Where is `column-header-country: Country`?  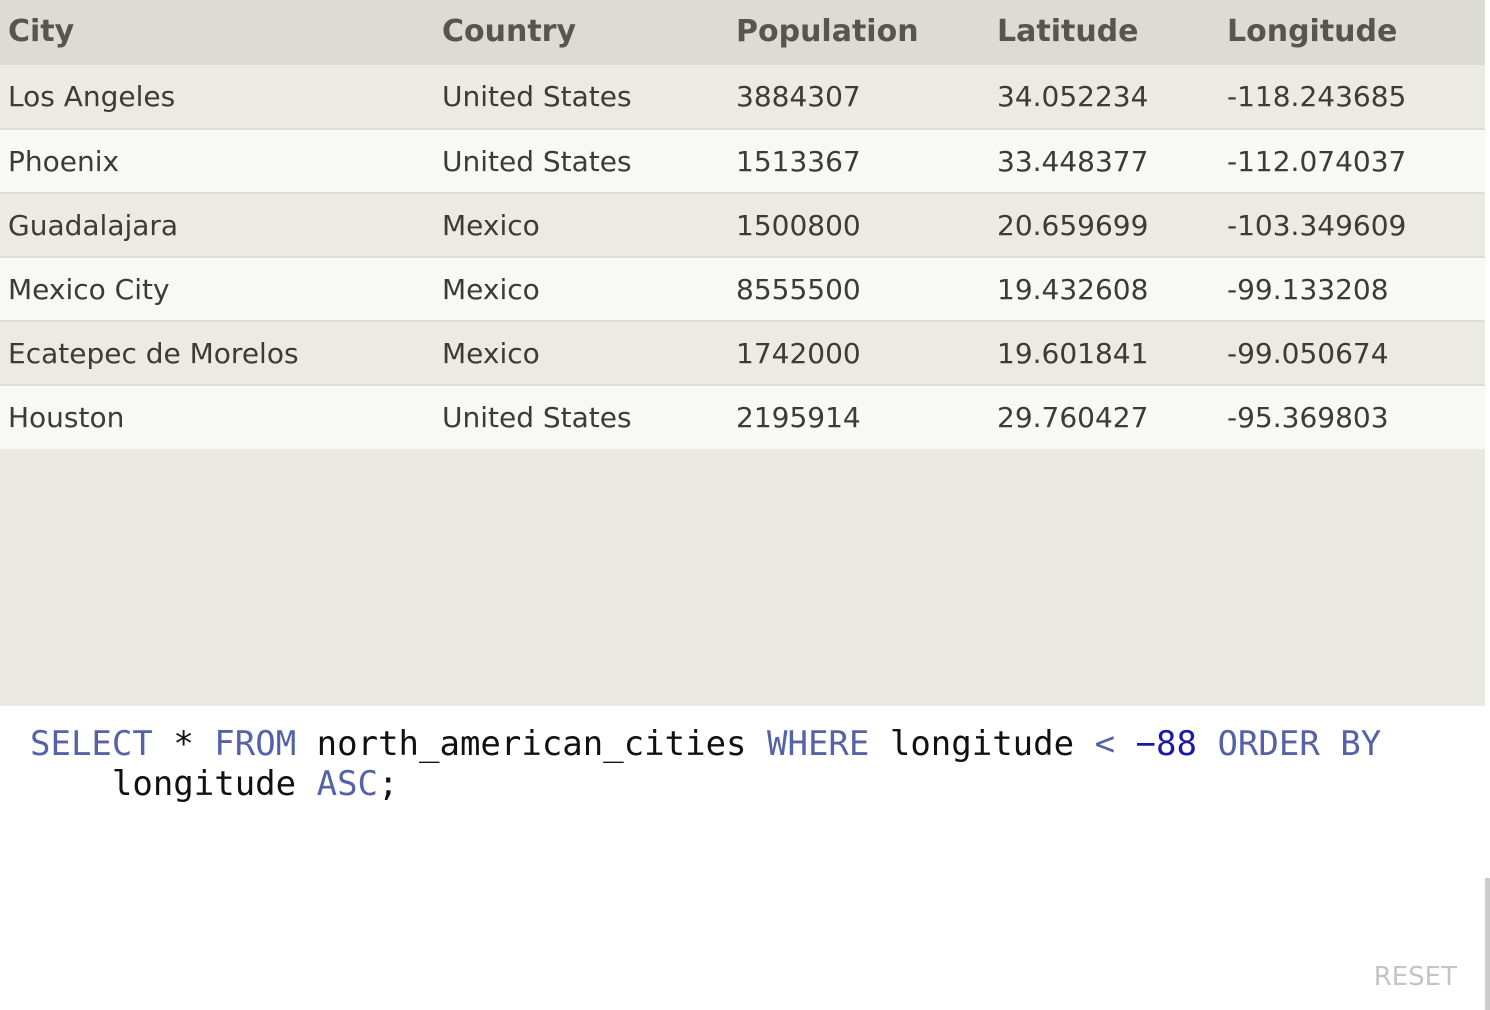 column-header-country: Country is located at coordinates (509, 31).